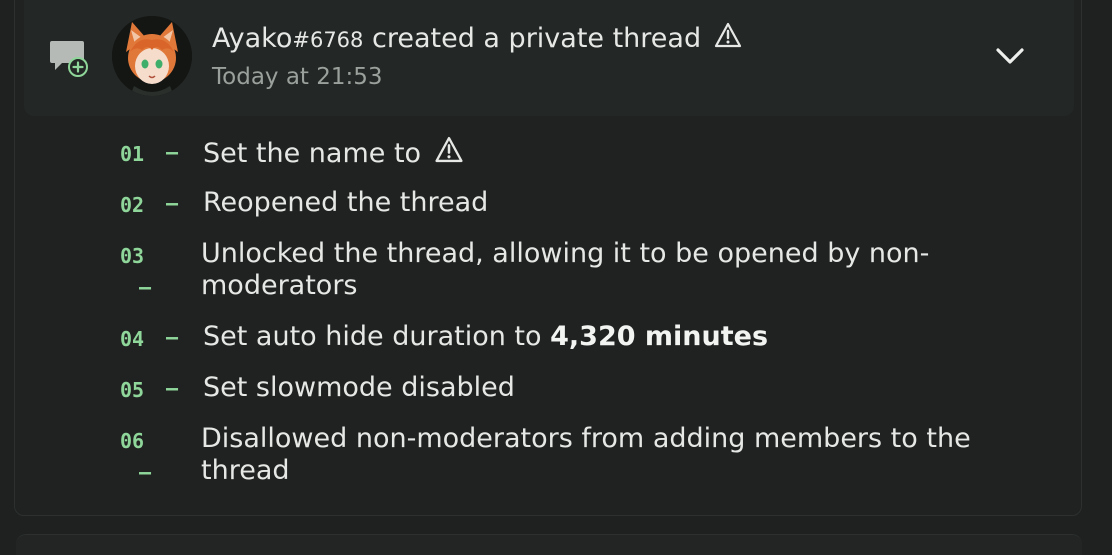  I want to click on avatar-image, so click(152, 56).